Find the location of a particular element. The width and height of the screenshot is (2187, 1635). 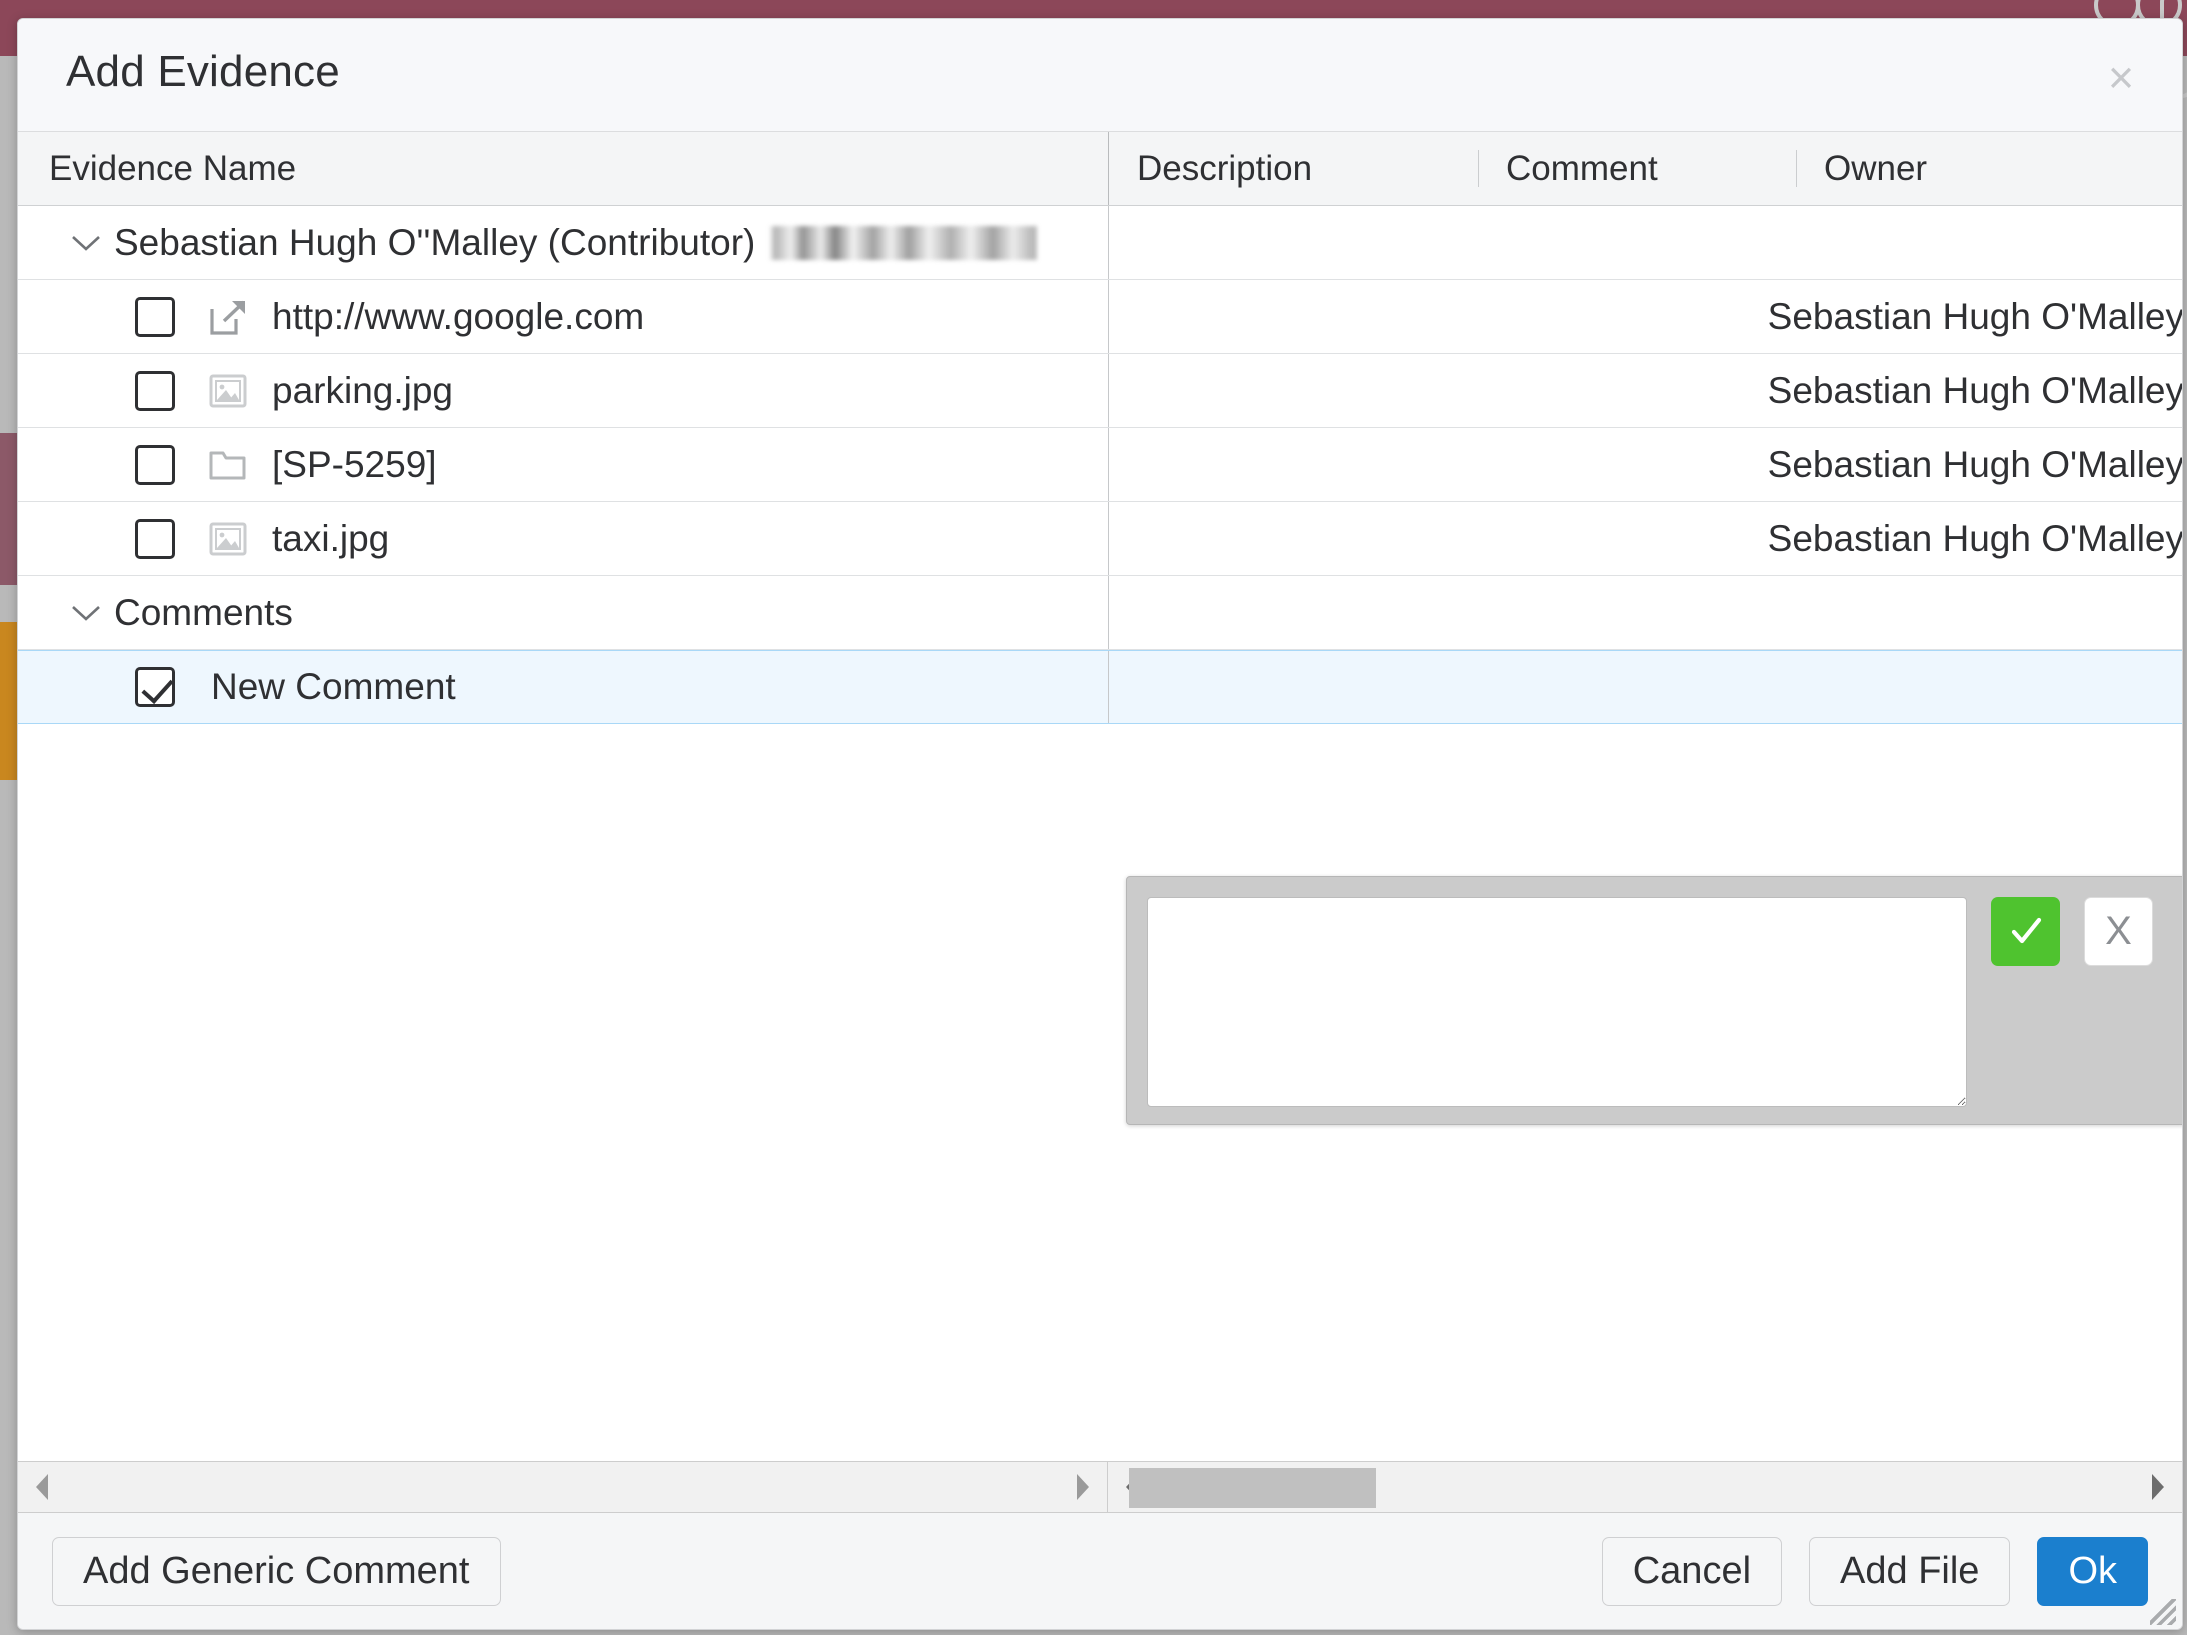

row-label: parking.jpg is located at coordinates (363, 390).